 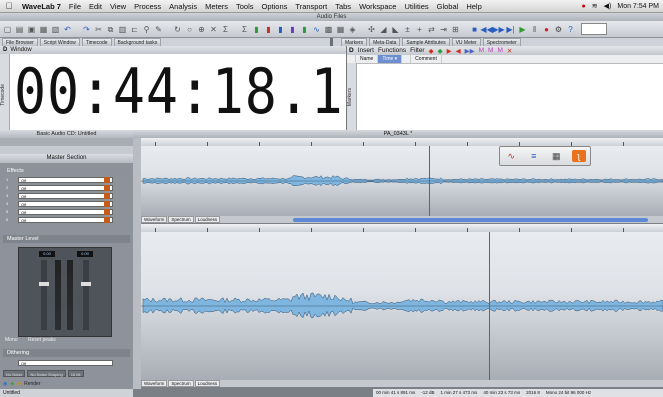 I want to click on meter-icon: ▮, so click(x=256, y=29).